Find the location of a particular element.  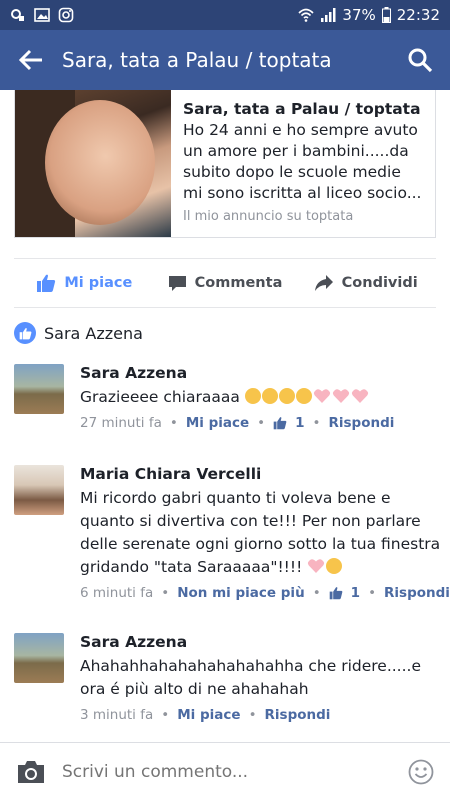

action-bar: Mi piace Commenta Condividi is located at coordinates (225, 283).